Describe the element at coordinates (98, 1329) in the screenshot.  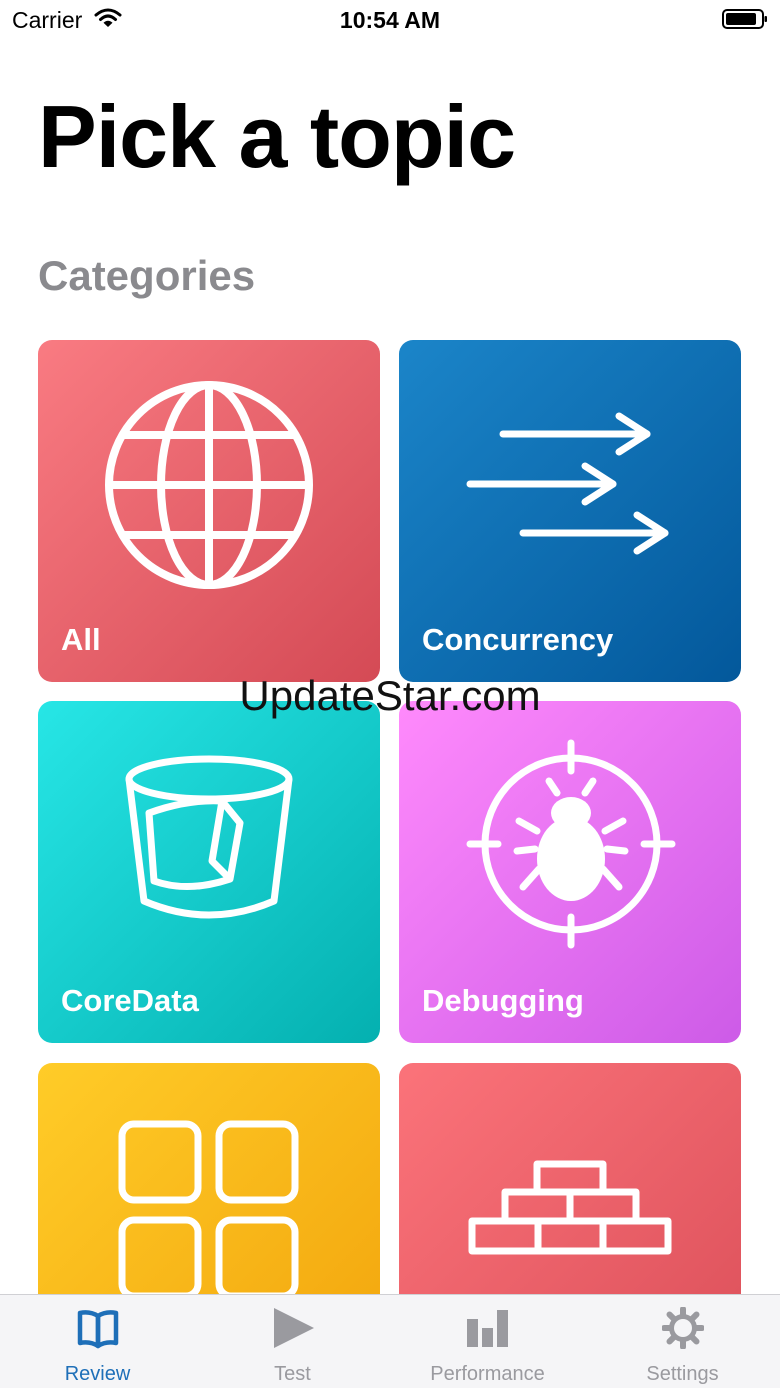
I see `book-icon` at that location.